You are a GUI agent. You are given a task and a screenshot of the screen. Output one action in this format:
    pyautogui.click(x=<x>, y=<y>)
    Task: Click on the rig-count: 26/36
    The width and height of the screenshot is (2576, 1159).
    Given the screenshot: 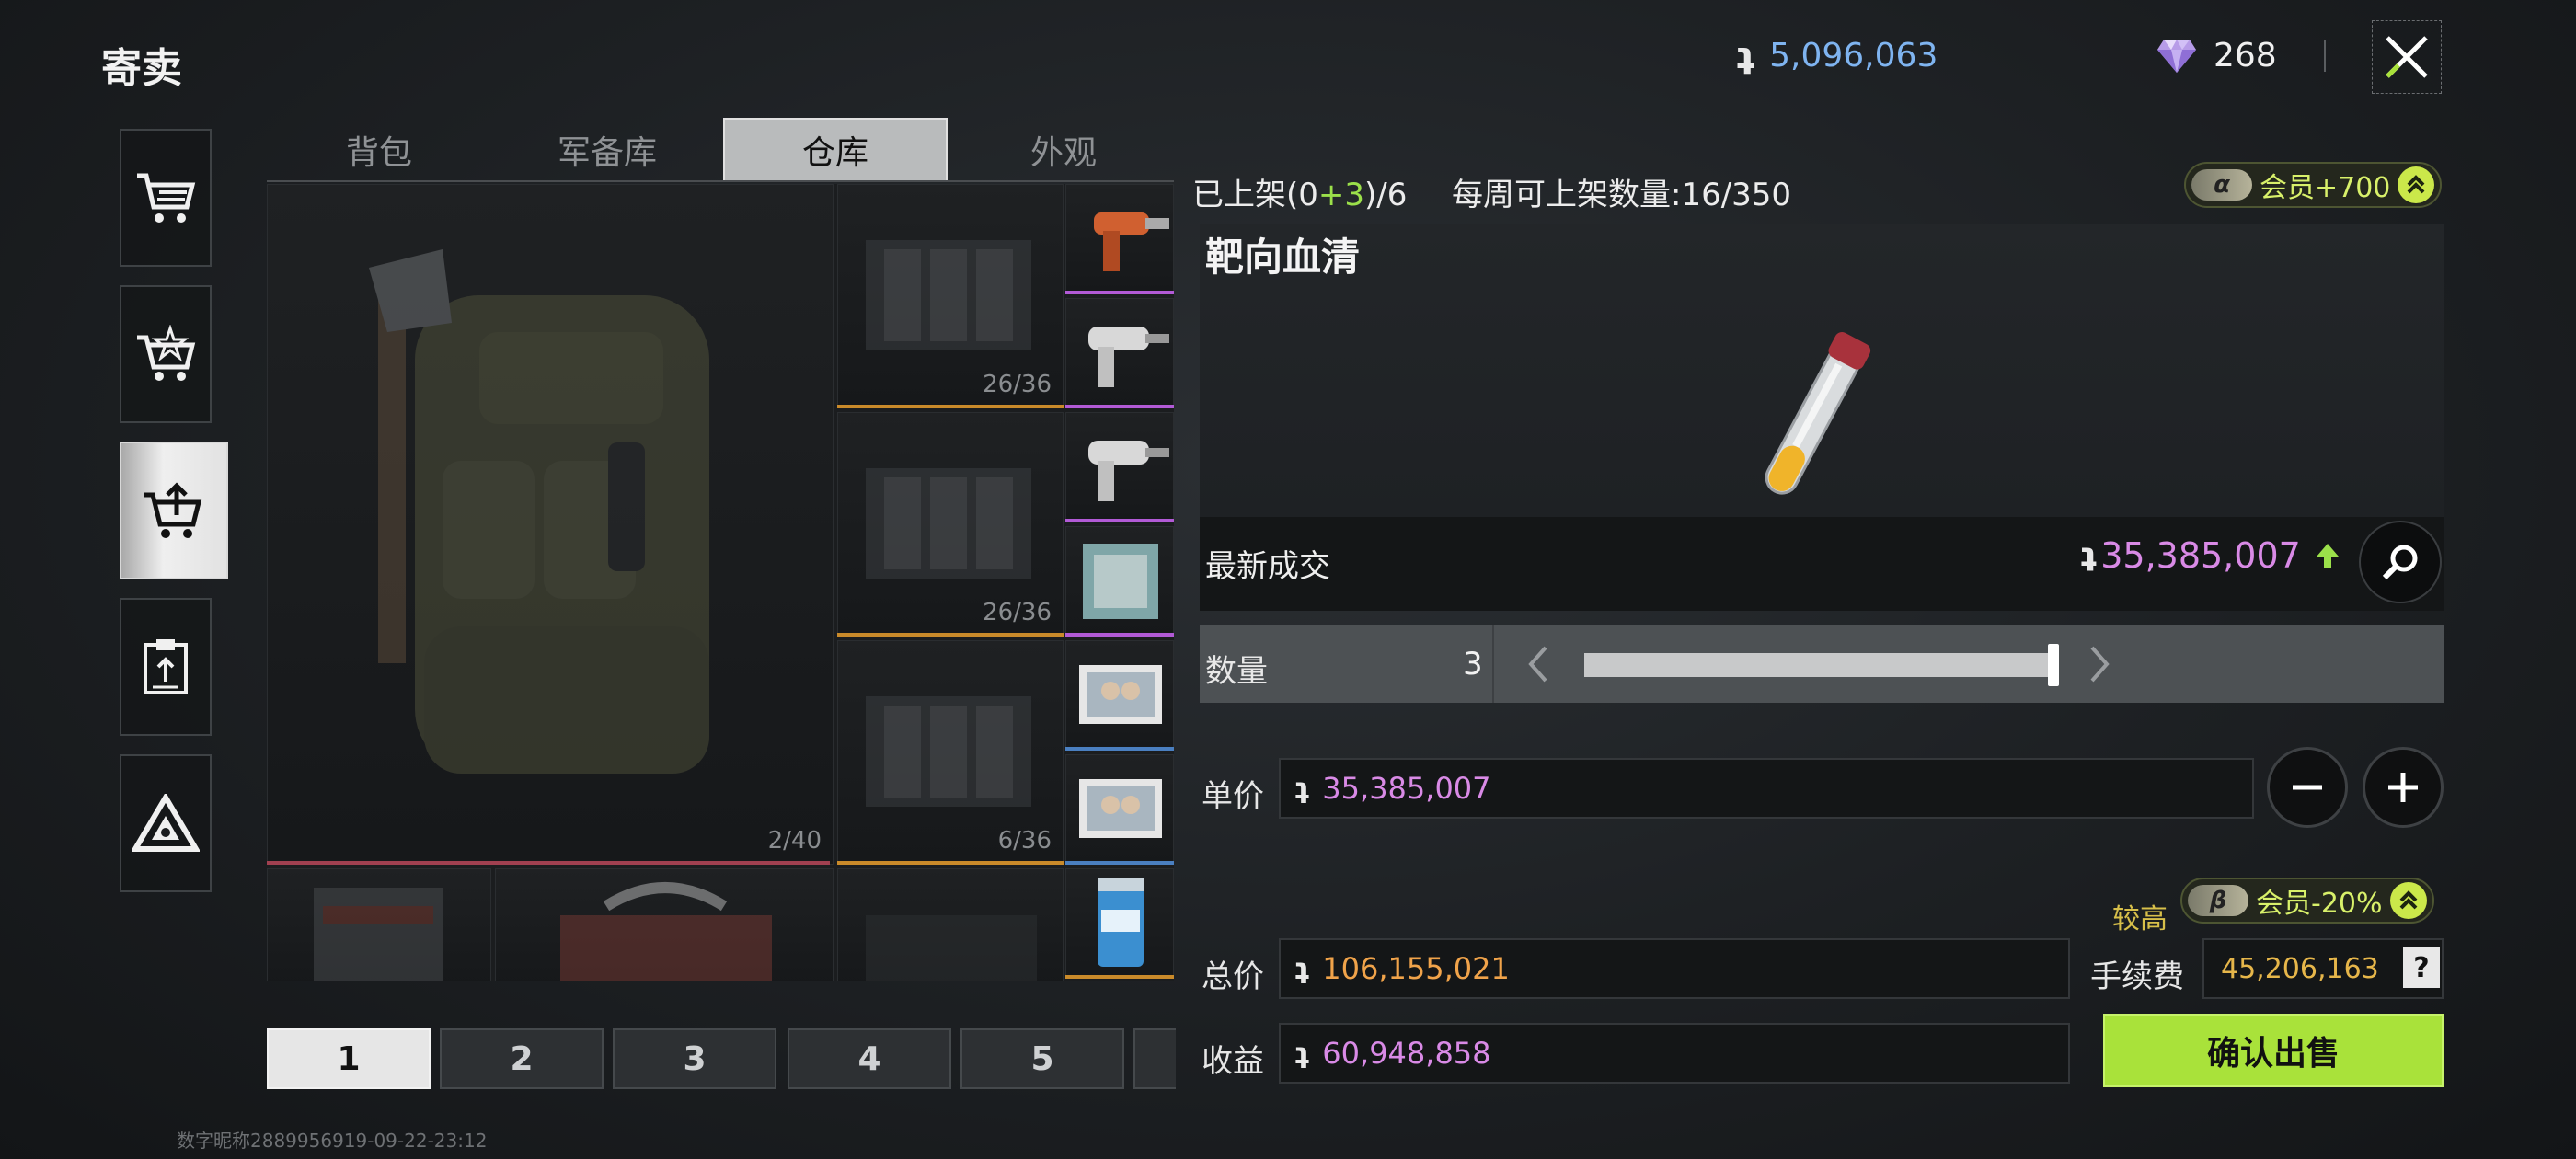 What is the action you would take?
    pyautogui.click(x=1018, y=384)
    